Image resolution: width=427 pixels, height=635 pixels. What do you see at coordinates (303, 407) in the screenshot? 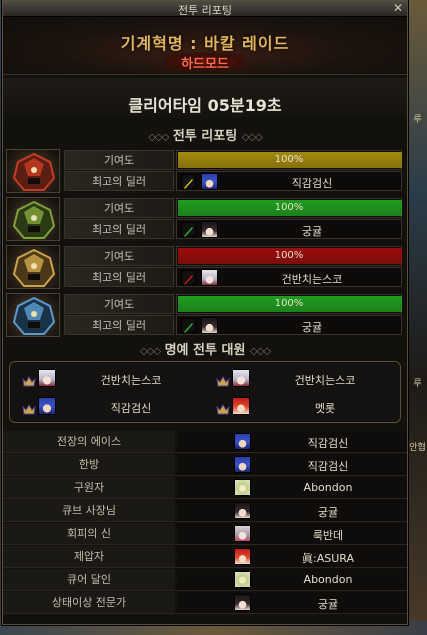
I see `honor-member: 멧롯` at bounding box center [303, 407].